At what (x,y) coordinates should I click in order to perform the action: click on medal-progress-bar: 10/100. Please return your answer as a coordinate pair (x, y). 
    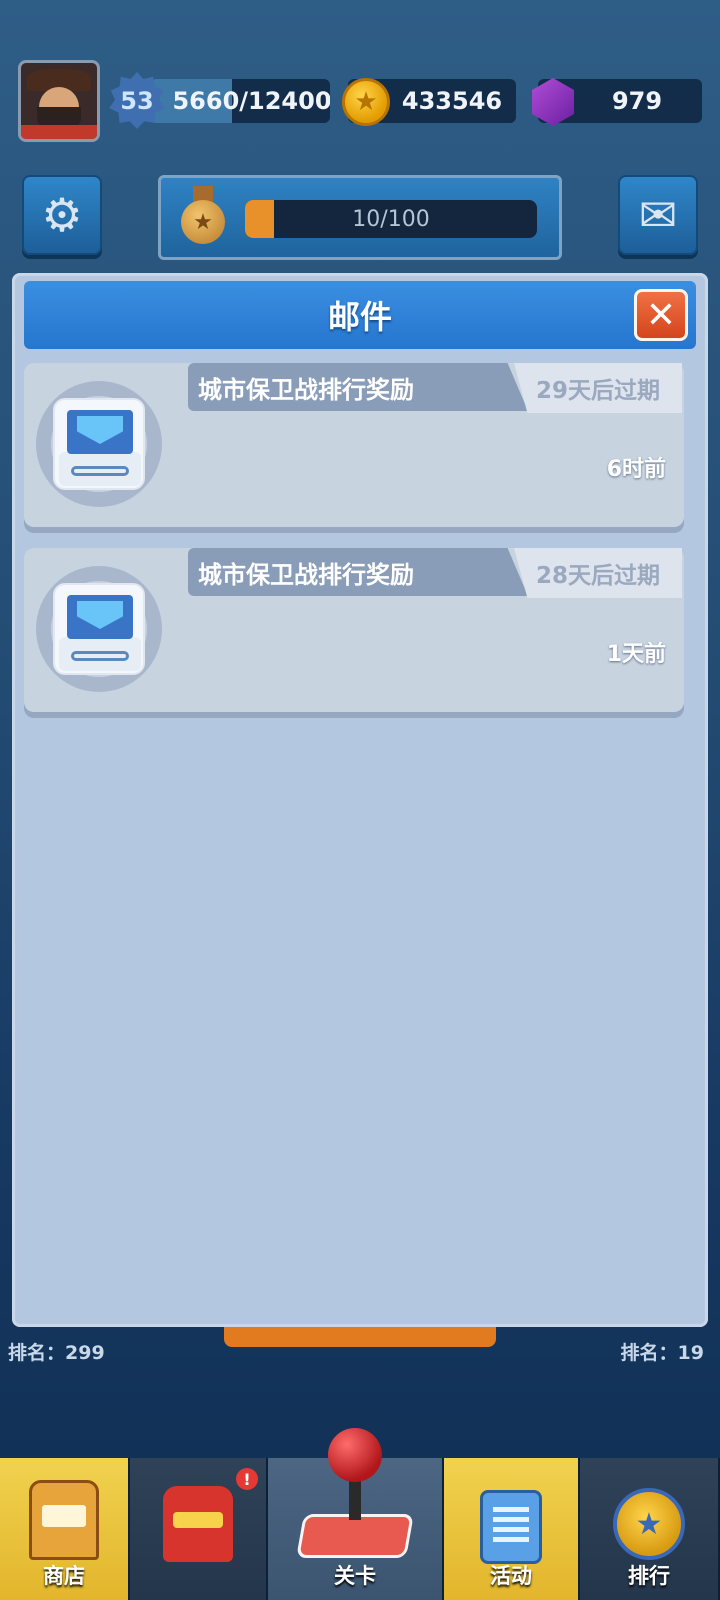
    Looking at the image, I should click on (391, 219).